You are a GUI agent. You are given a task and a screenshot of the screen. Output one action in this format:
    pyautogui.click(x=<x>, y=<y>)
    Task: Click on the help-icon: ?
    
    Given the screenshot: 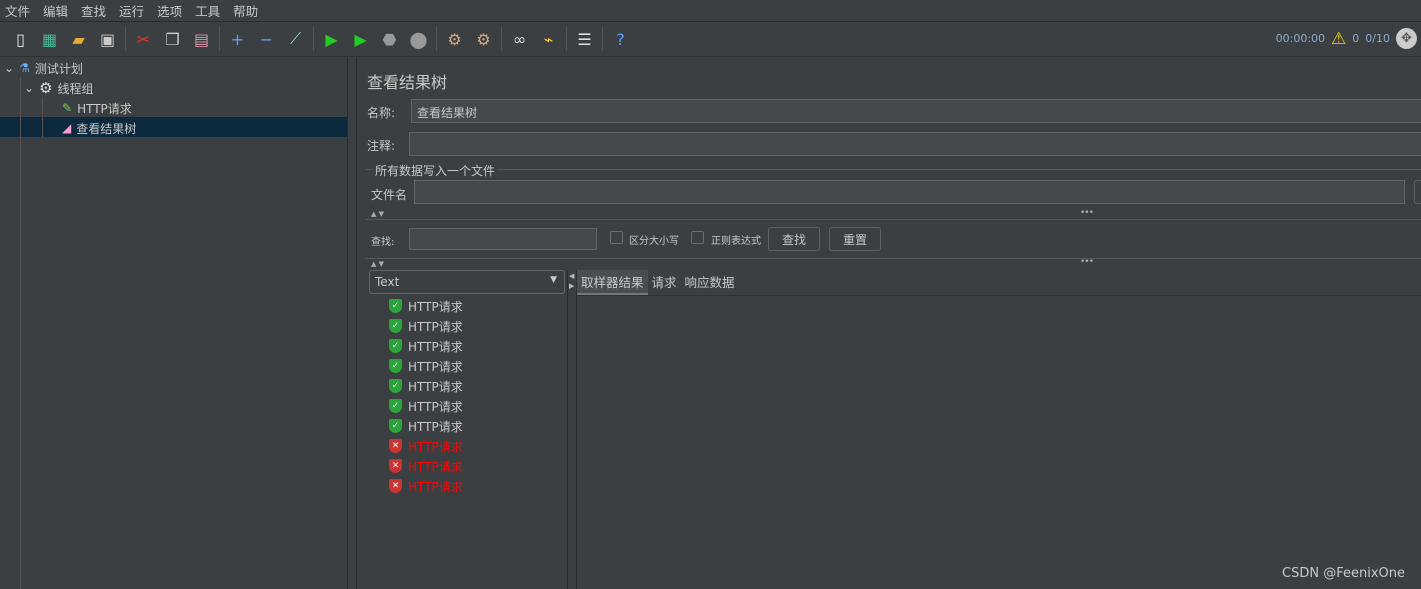 What is the action you would take?
    pyautogui.click(x=621, y=39)
    